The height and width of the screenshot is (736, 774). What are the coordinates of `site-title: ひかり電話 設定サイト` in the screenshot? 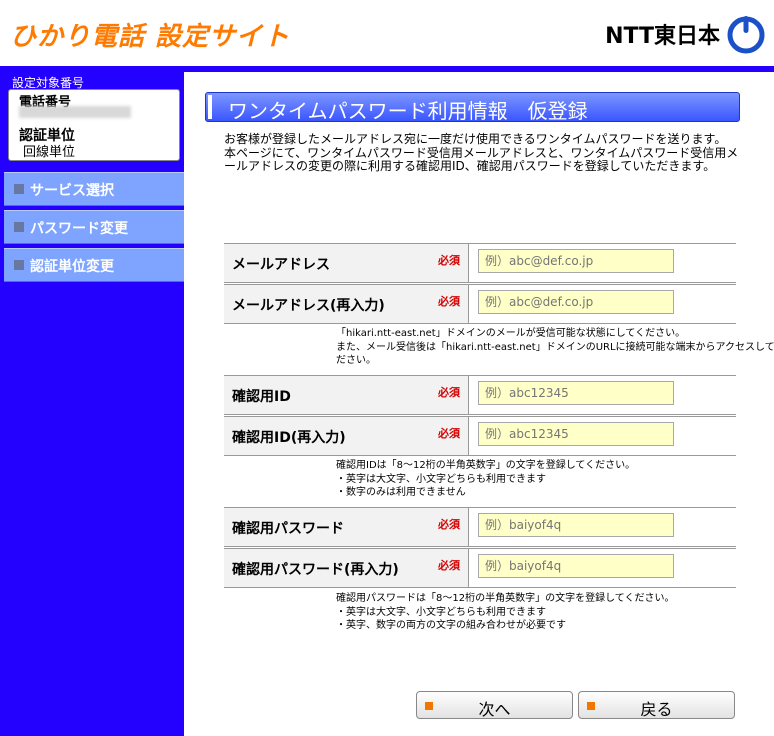 It's located at (150, 37).